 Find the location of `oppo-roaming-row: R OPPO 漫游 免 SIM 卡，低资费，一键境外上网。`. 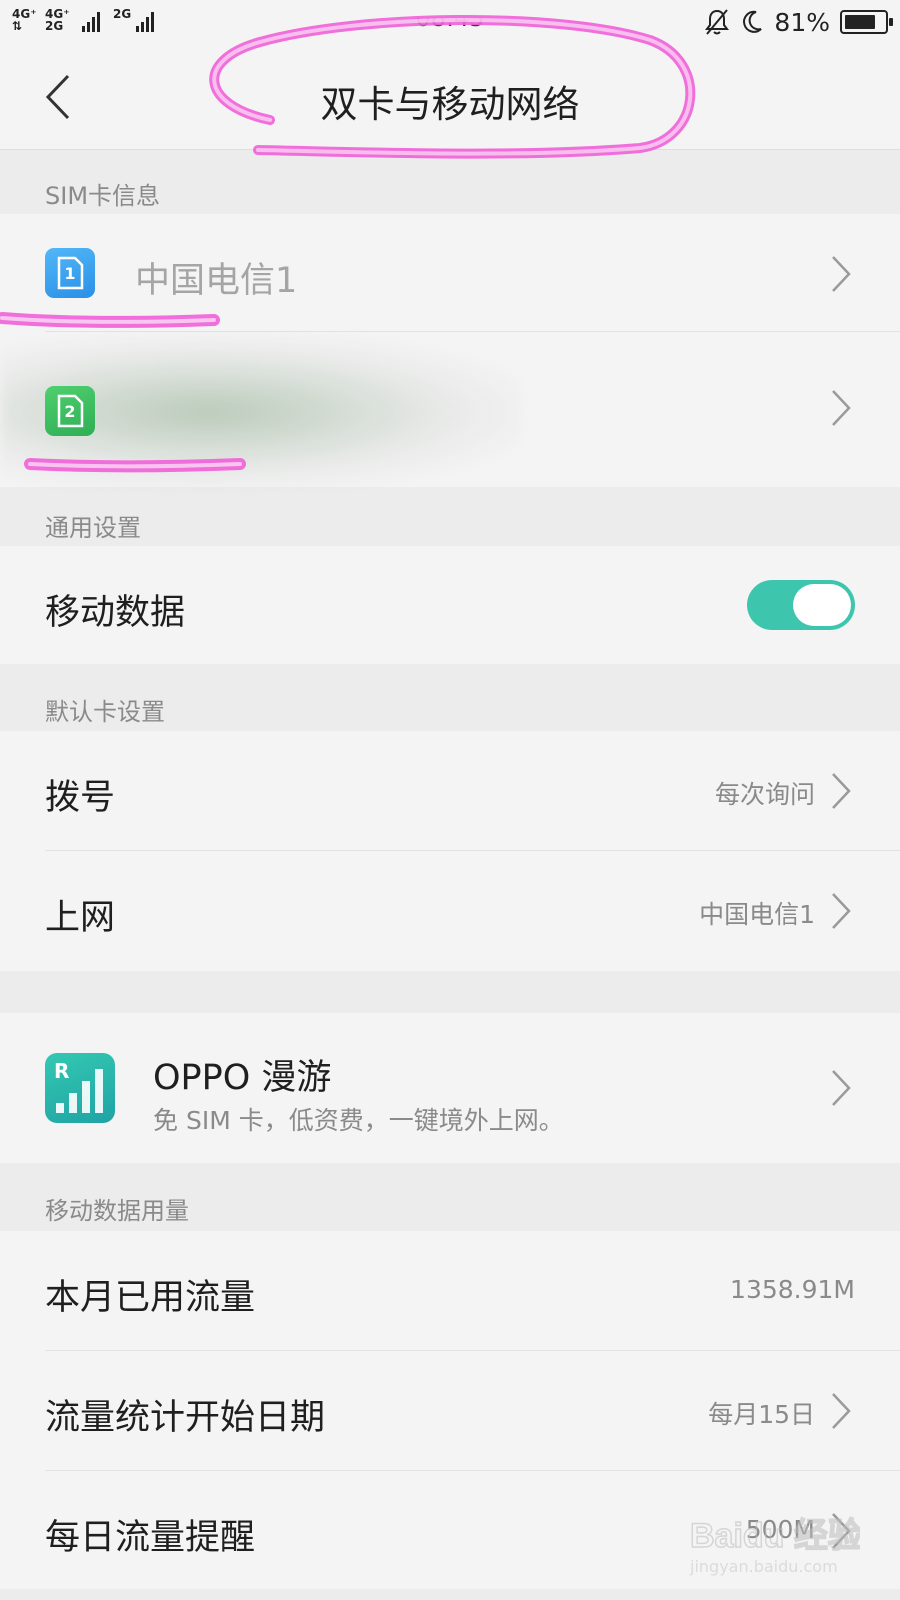

oppo-roaming-row: R OPPO 漫游 免 SIM 卡，低资费，一键境外上网。 is located at coordinates (450, 1088).